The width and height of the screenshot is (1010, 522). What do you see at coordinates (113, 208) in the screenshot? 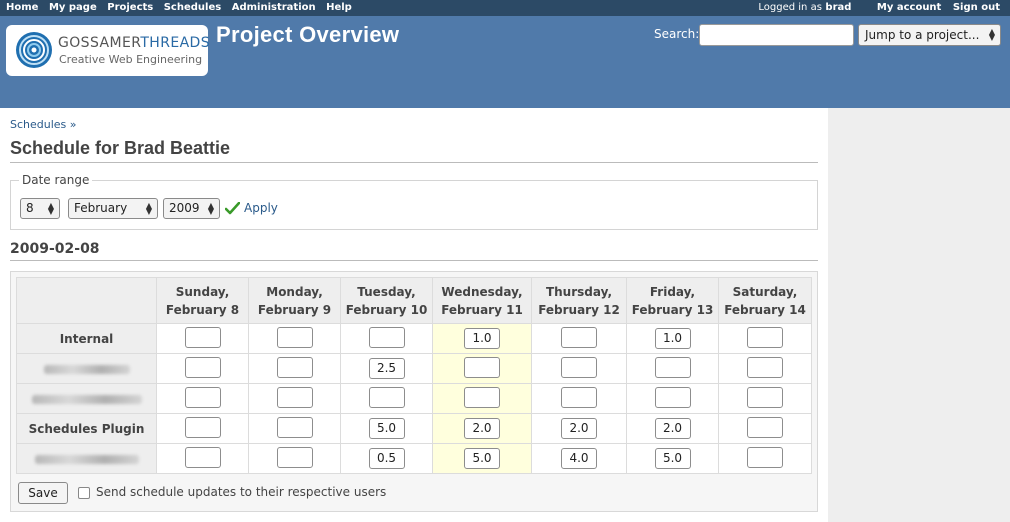
I see `month-select: February ▲ ▼` at bounding box center [113, 208].